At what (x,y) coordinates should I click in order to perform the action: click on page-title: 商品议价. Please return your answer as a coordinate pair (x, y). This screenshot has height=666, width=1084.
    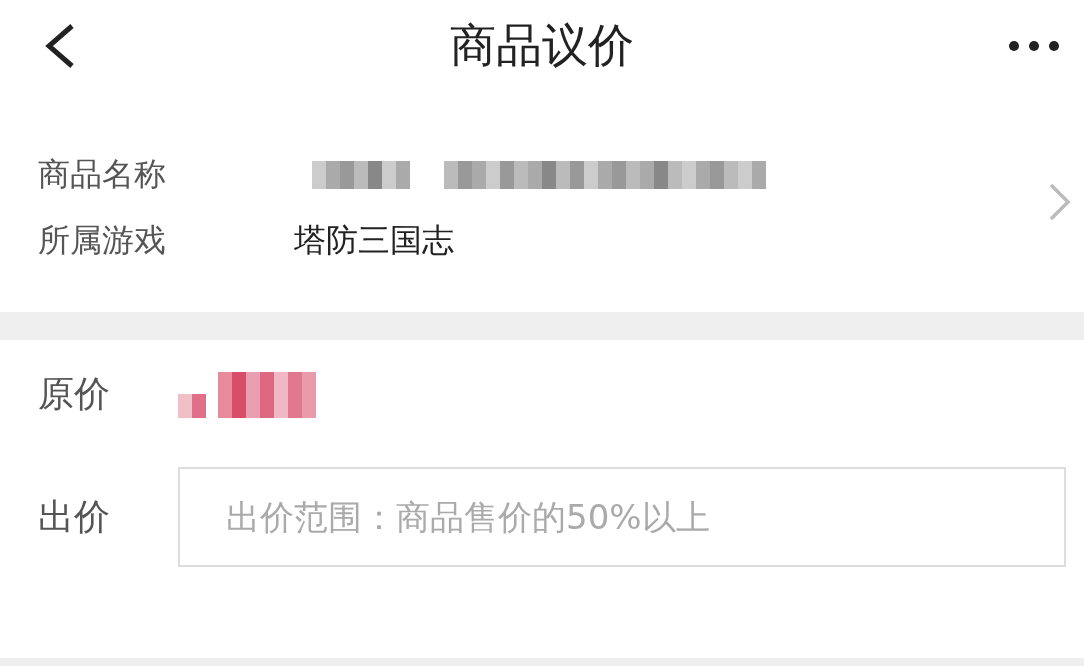
    Looking at the image, I should click on (542, 45).